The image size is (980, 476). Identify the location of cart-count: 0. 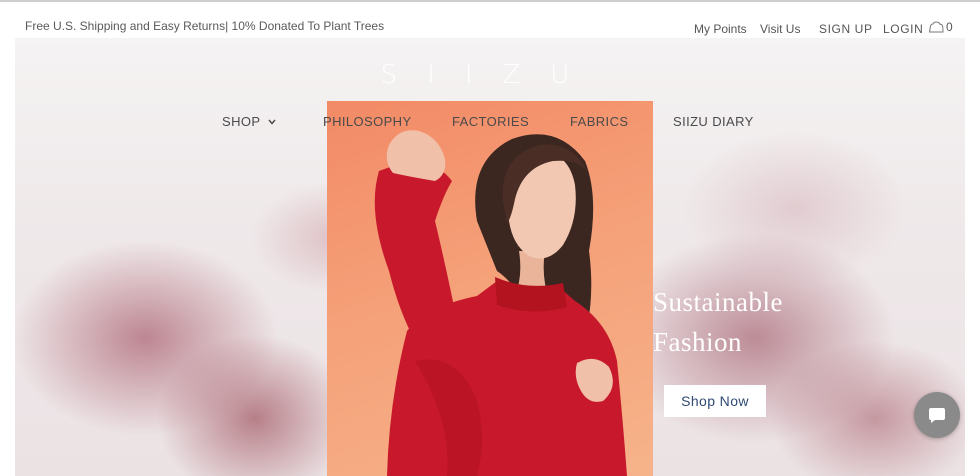
(949, 27).